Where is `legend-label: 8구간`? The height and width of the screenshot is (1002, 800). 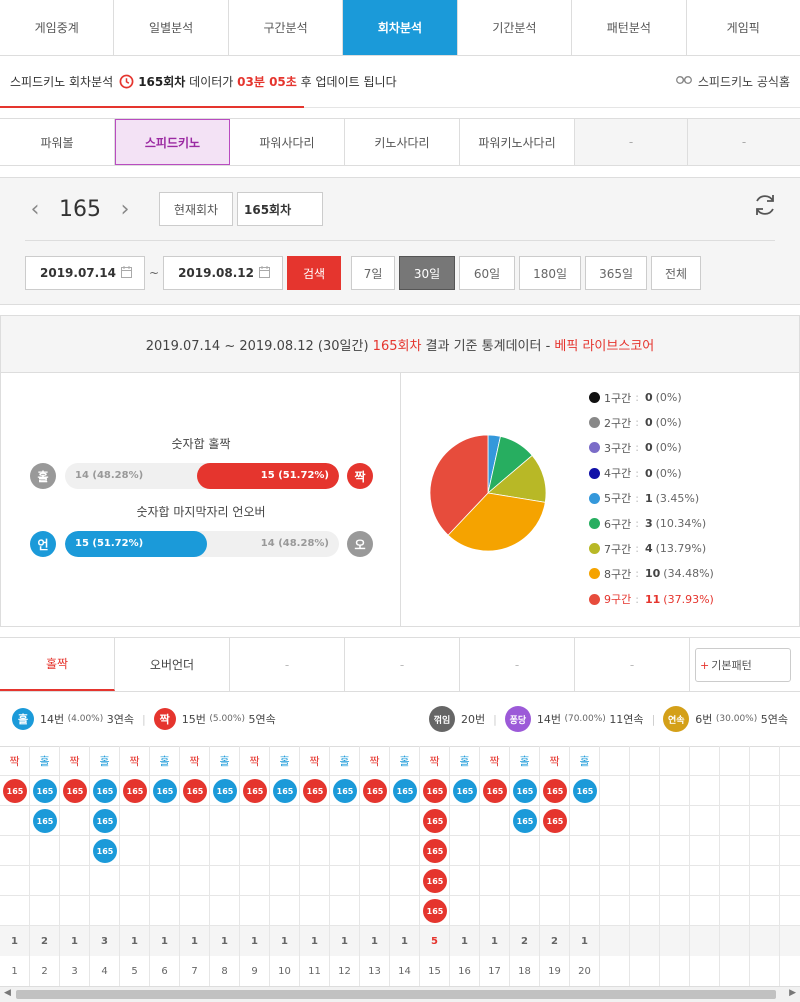 legend-label: 8구간 is located at coordinates (618, 574).